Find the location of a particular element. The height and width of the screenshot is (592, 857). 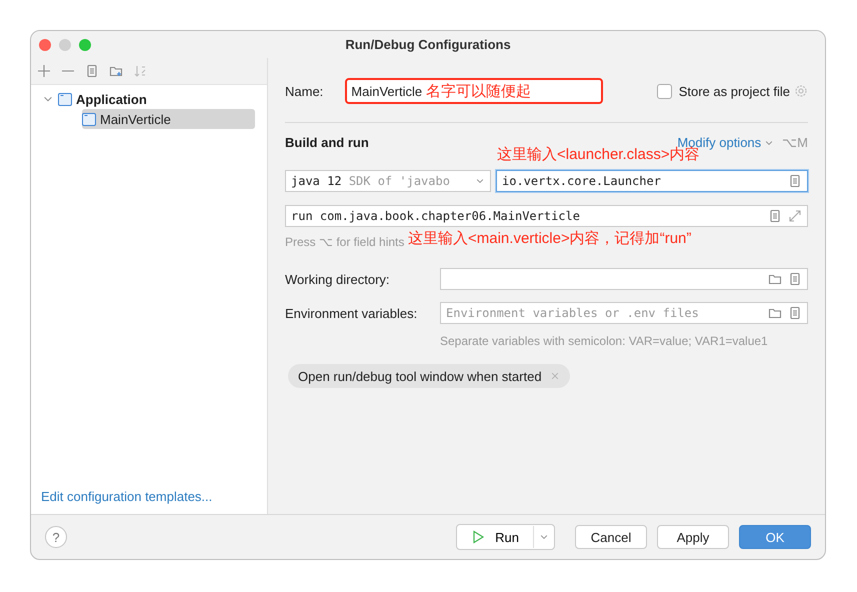

name-field: MainVerticle 名字可以随便起 is located at coordinates (474, 91).